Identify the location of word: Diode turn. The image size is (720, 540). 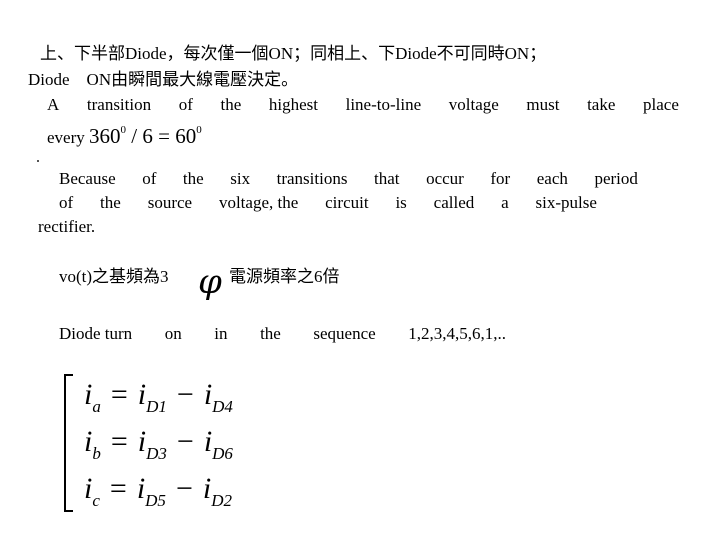
(96, 333).